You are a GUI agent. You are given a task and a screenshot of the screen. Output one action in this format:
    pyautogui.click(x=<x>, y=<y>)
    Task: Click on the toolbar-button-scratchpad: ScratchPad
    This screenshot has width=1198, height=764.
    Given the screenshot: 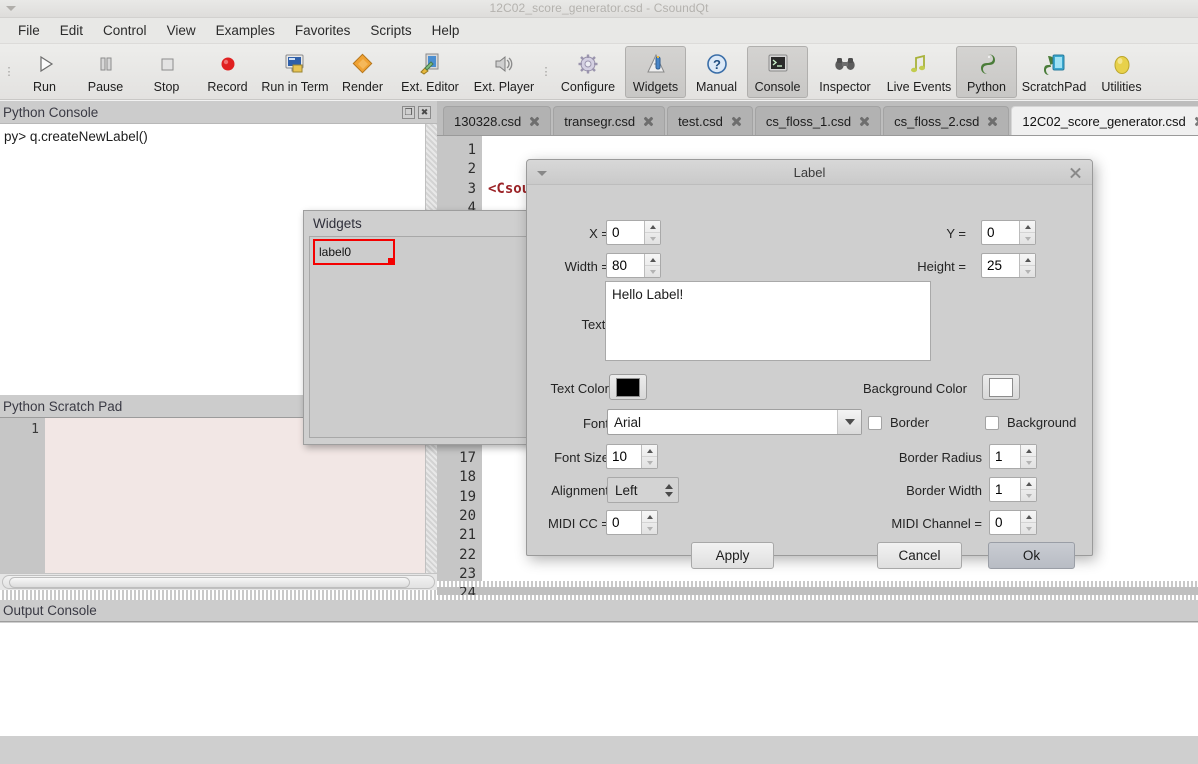 What is the action you would take?
    pyautogui.click(x=1054, y=72)
    